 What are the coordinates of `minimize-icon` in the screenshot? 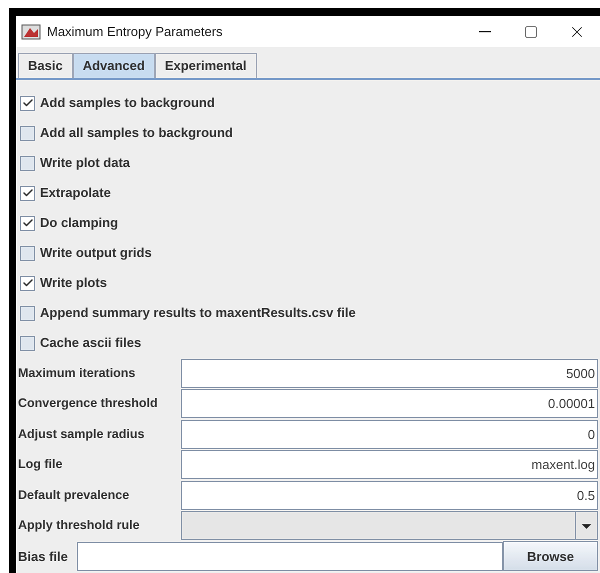 It's located at (485, 31).